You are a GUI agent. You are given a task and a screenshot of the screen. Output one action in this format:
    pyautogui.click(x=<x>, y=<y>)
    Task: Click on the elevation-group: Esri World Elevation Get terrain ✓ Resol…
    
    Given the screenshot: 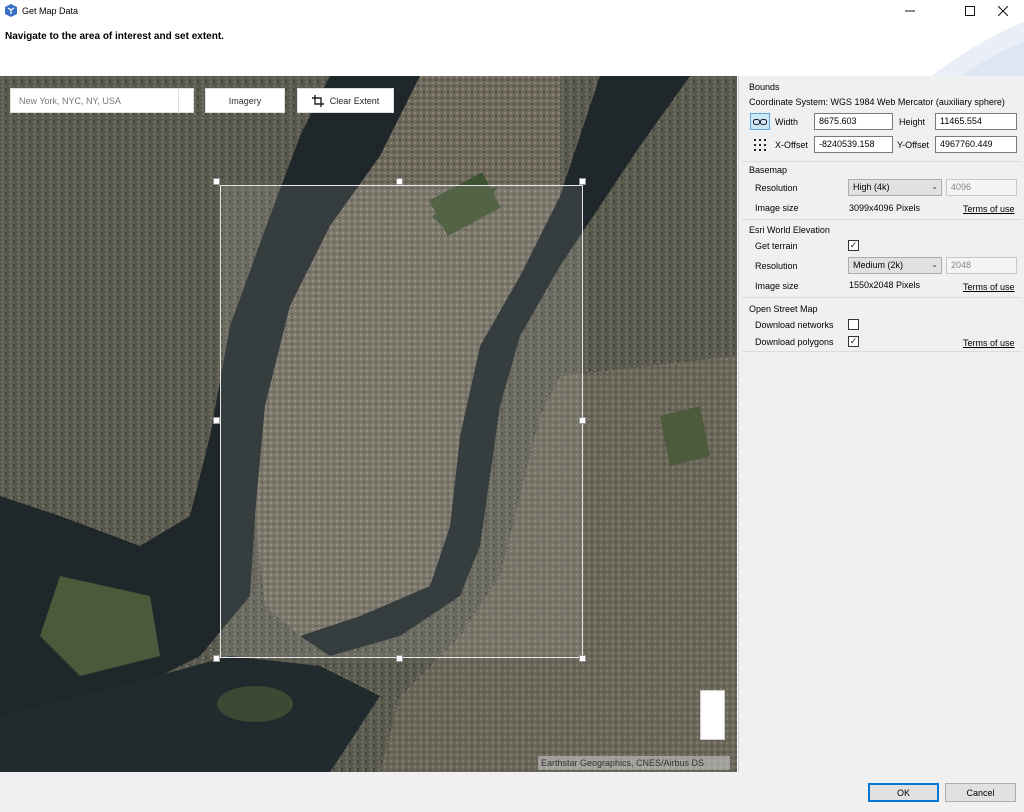 What is the action you would take?
    pyautogui.click(x=882, y=259)
    